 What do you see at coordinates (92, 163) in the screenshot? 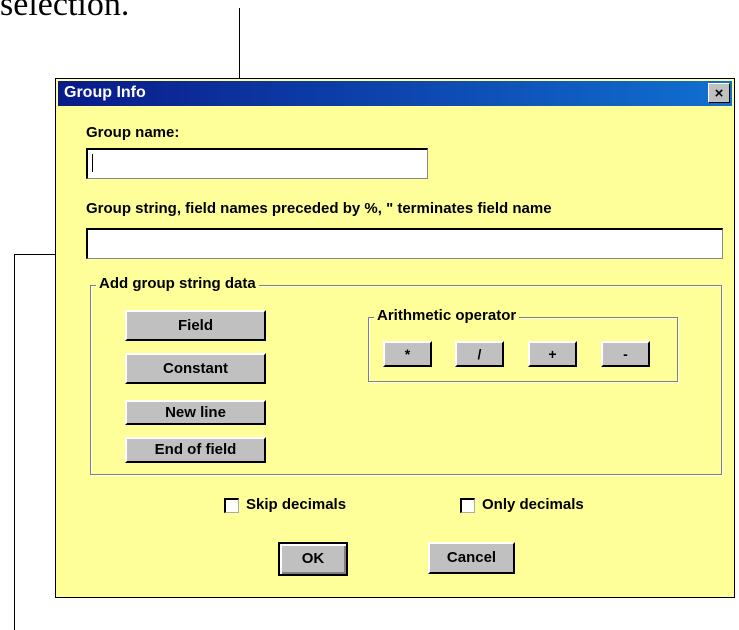
I see `text-caret` at bounding box center [92, 163].